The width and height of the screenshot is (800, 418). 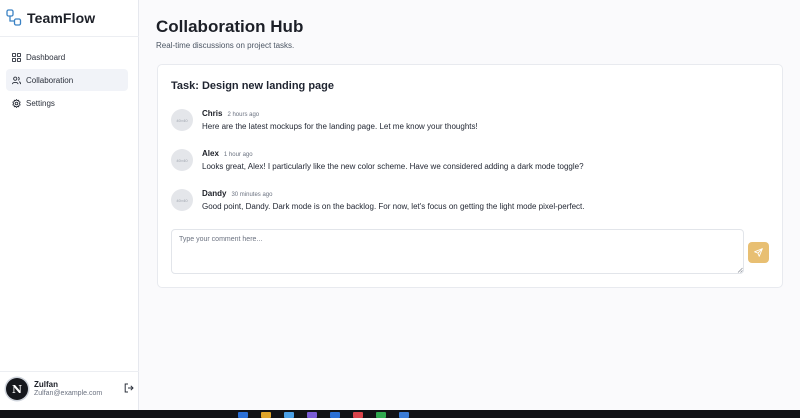 I want to click on comment-time: 1 hour ago, so click(x=238, y=155).